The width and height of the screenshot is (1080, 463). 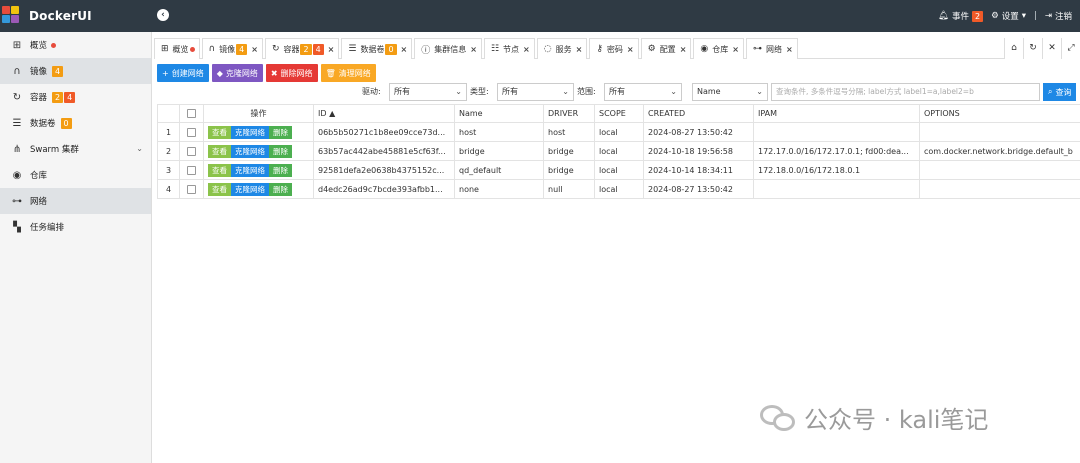 What do you see at coordinates (1051, 48) in the screenshot?
I see `close-all-icon: ✕` at bounding box center [1051, 48].